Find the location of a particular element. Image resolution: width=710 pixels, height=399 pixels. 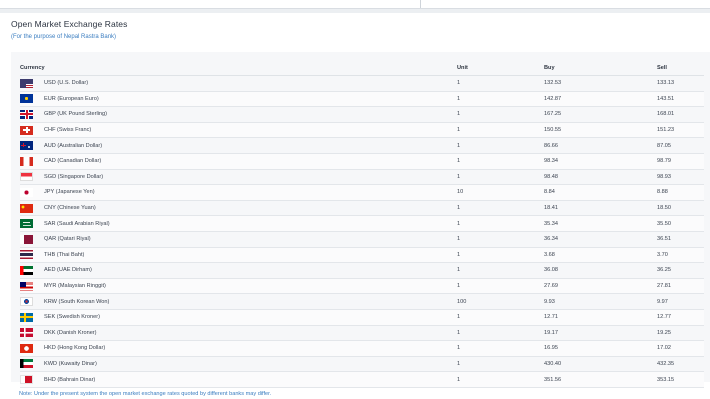

buy-cell: 150.55 is located at coordinates (600, 130).